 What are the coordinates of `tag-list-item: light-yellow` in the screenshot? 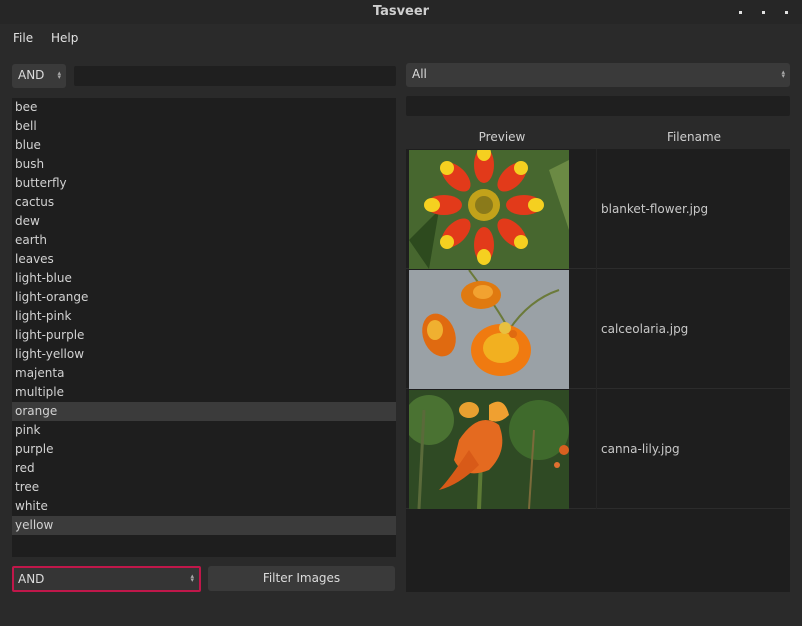 It's located at (204, 354).